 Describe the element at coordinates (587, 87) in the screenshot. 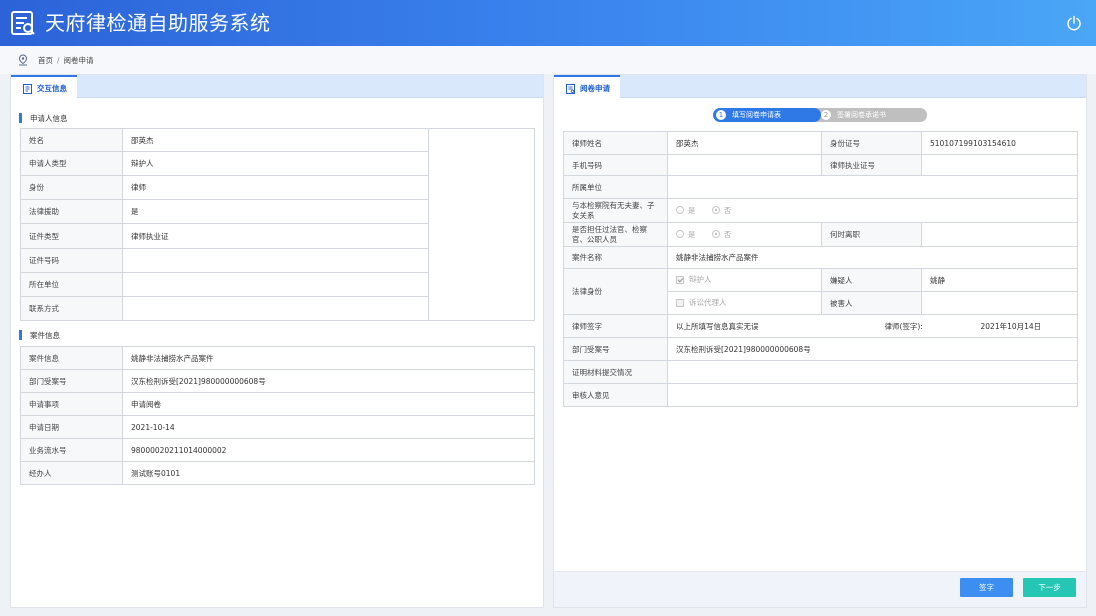

I see `tab-reading-application: 阅卷申请` at that location.